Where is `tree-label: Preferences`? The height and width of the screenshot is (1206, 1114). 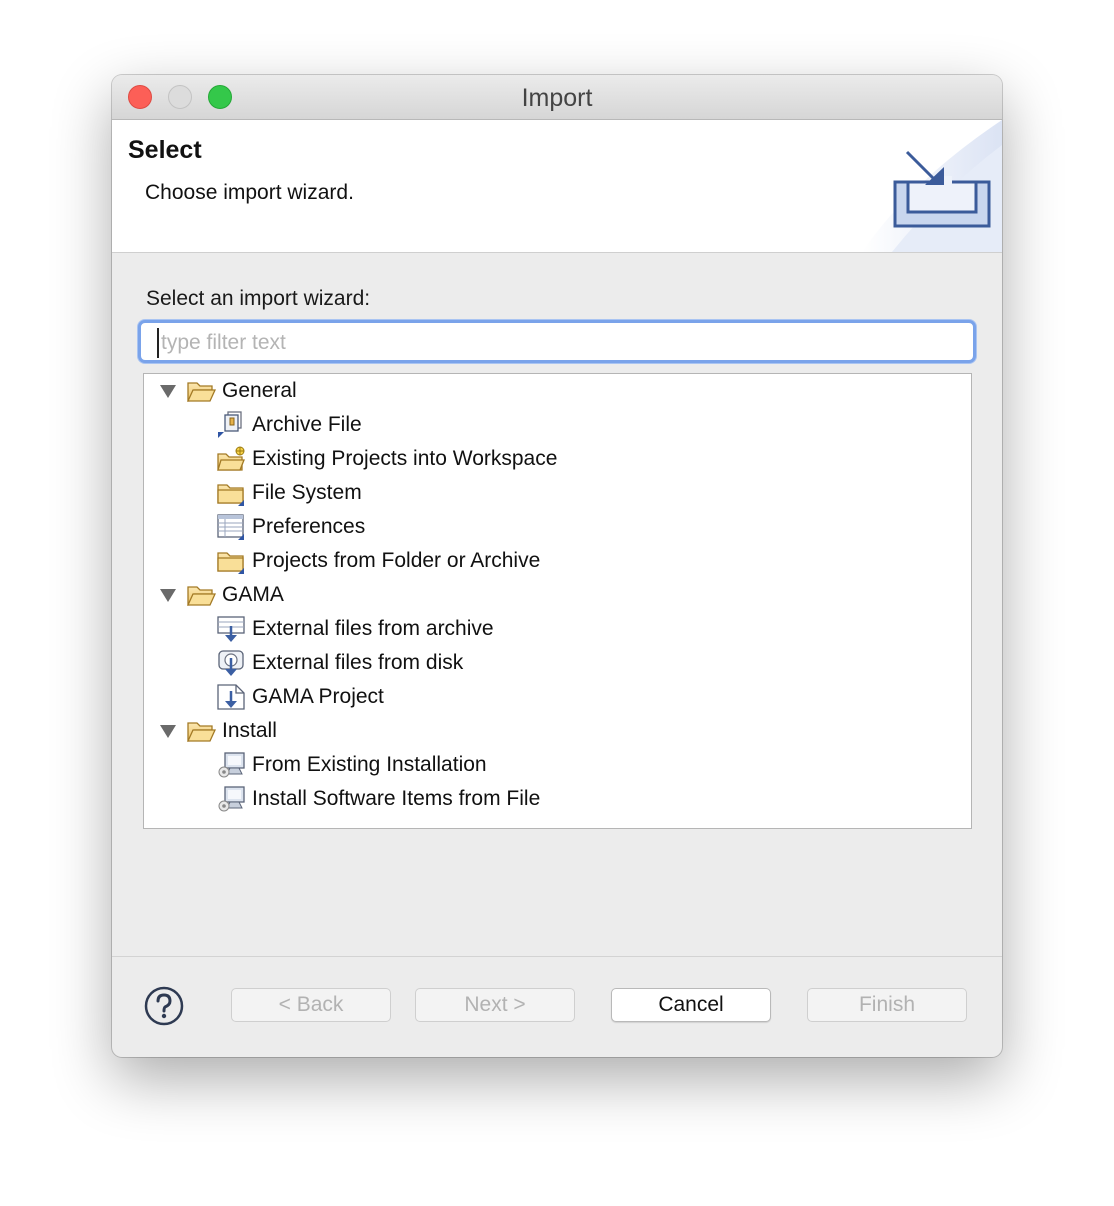
tree-label: Preferences is located at coordinates (309, 526).